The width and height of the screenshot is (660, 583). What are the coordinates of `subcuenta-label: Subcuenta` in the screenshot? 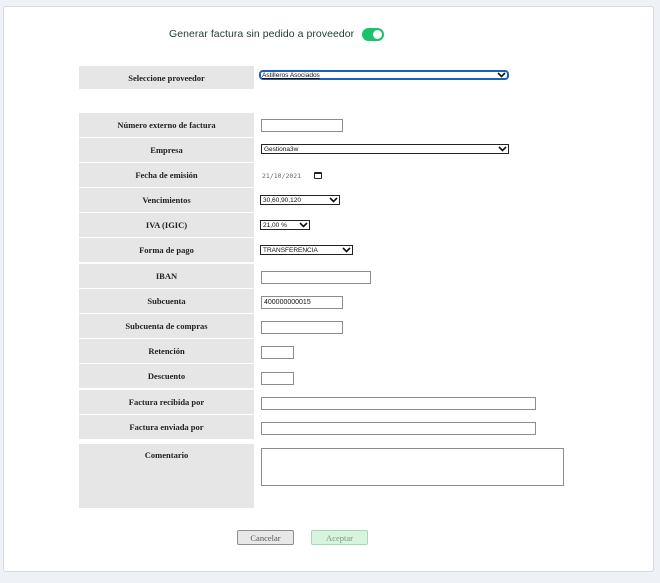 It's located at (166, 301).